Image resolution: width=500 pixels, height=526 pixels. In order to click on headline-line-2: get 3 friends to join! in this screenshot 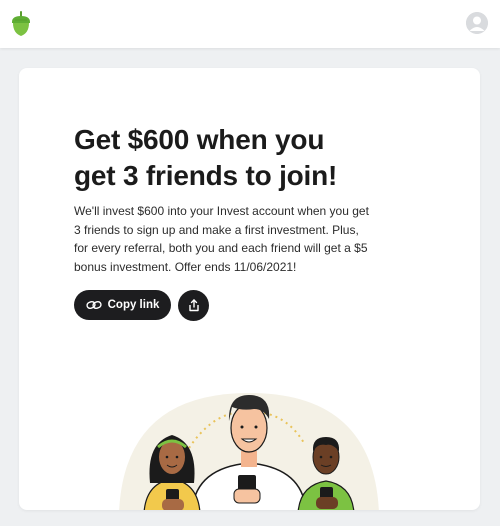, I will do `click(206, 175)`.